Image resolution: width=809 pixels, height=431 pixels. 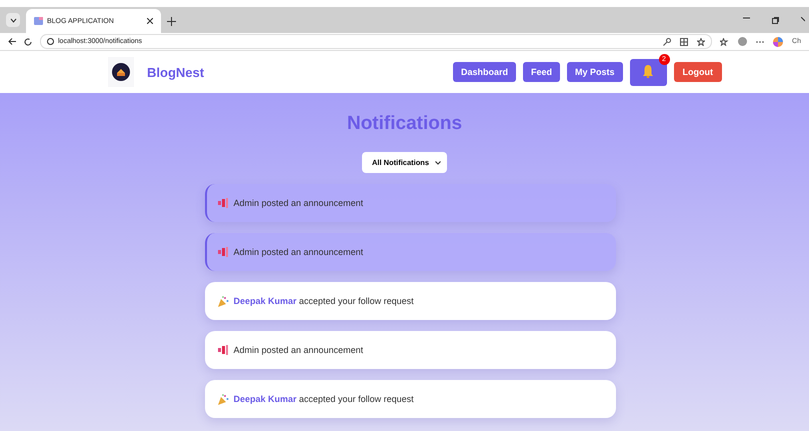 I want to click on logout-button: Logout, so click(x=698, y=72).